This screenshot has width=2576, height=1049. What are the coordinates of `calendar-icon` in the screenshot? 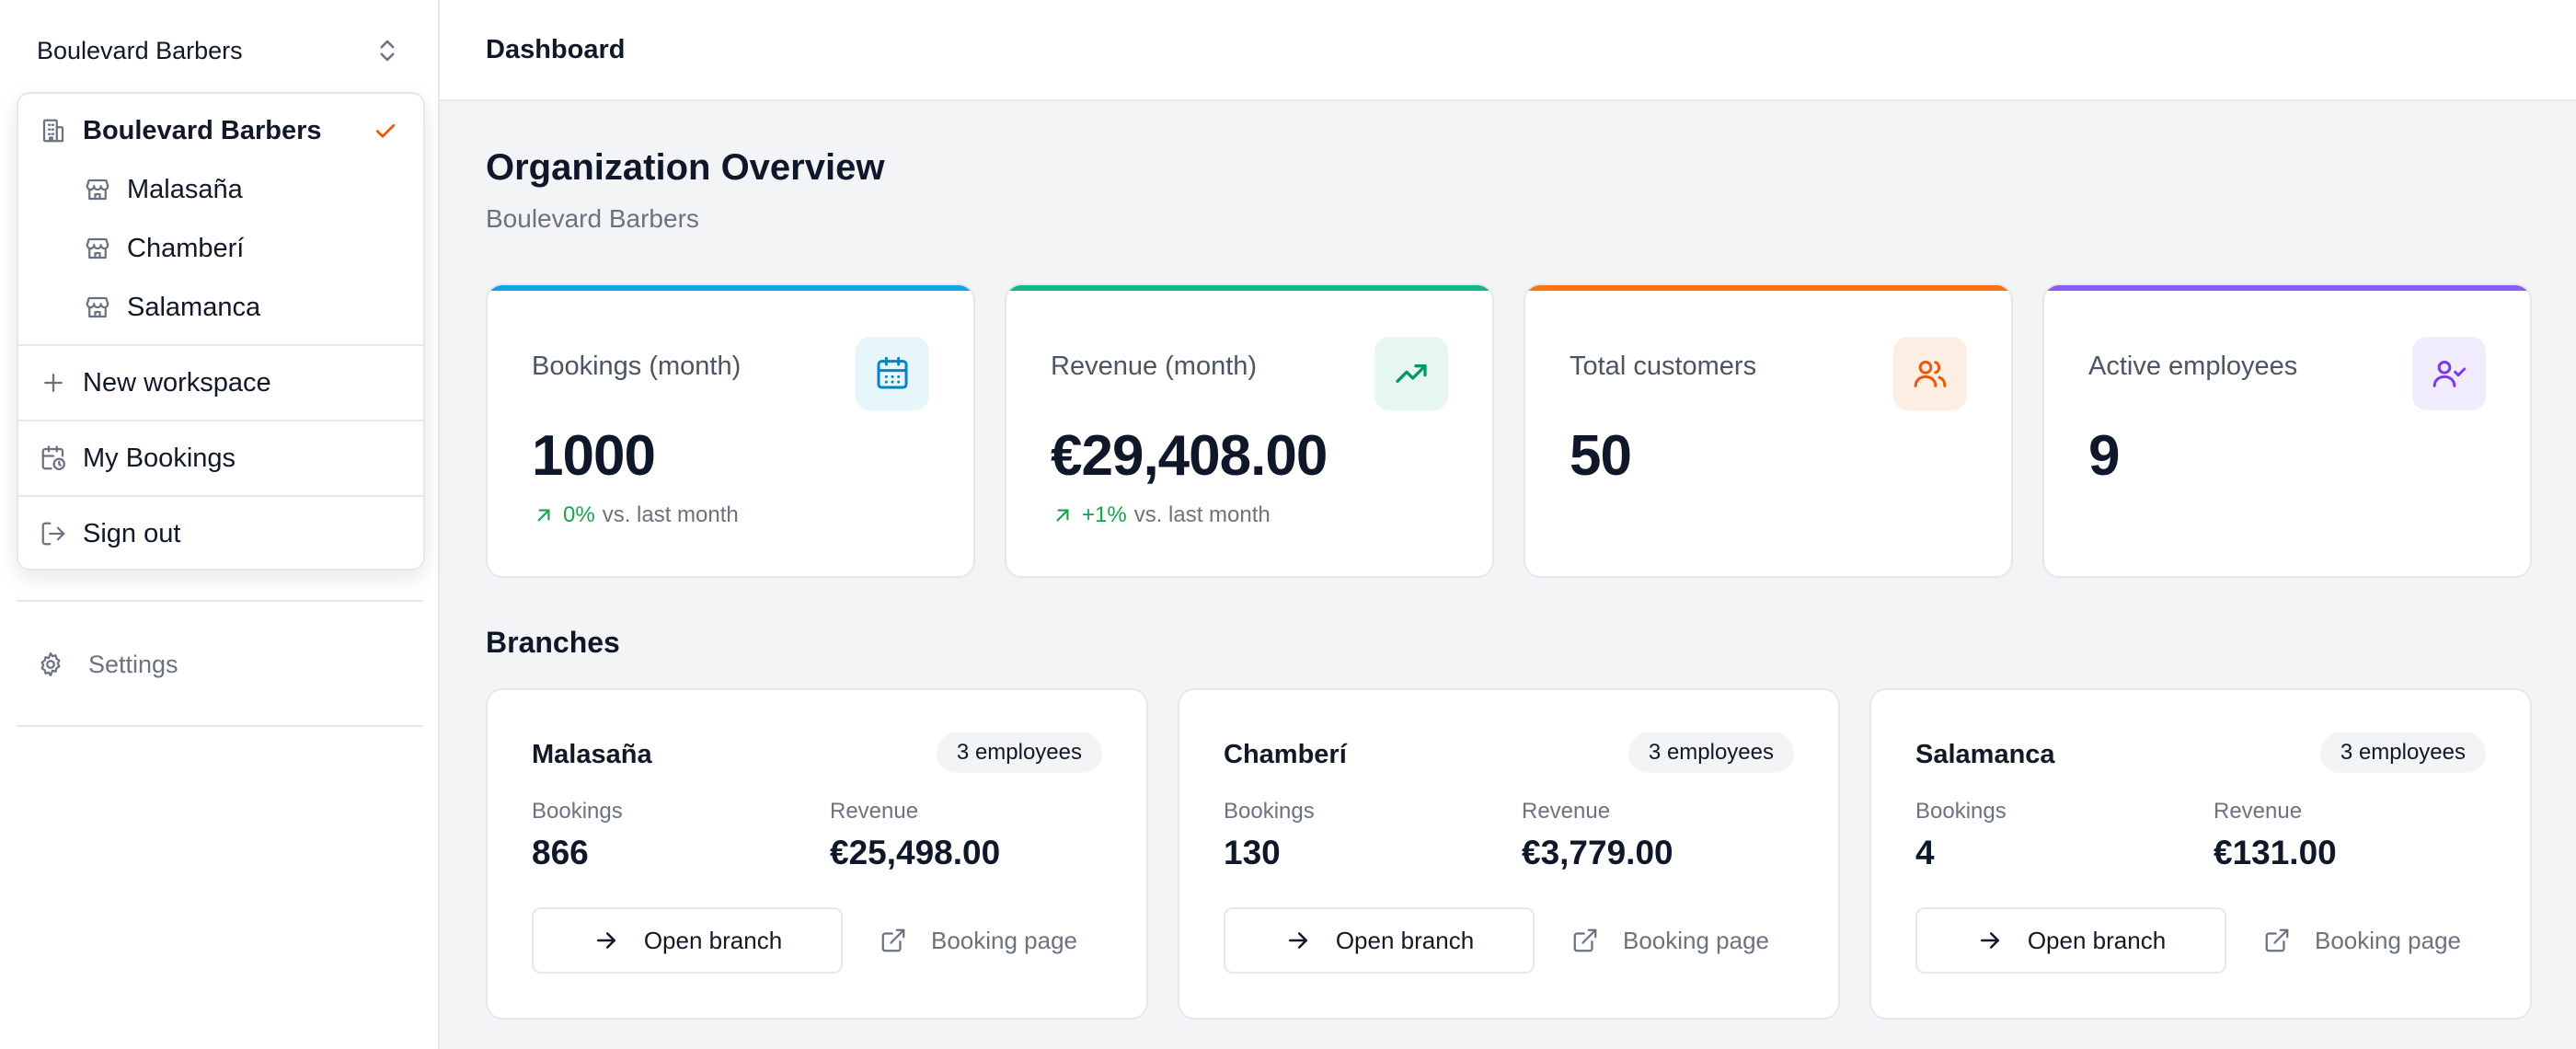 It's located at (892, 372).